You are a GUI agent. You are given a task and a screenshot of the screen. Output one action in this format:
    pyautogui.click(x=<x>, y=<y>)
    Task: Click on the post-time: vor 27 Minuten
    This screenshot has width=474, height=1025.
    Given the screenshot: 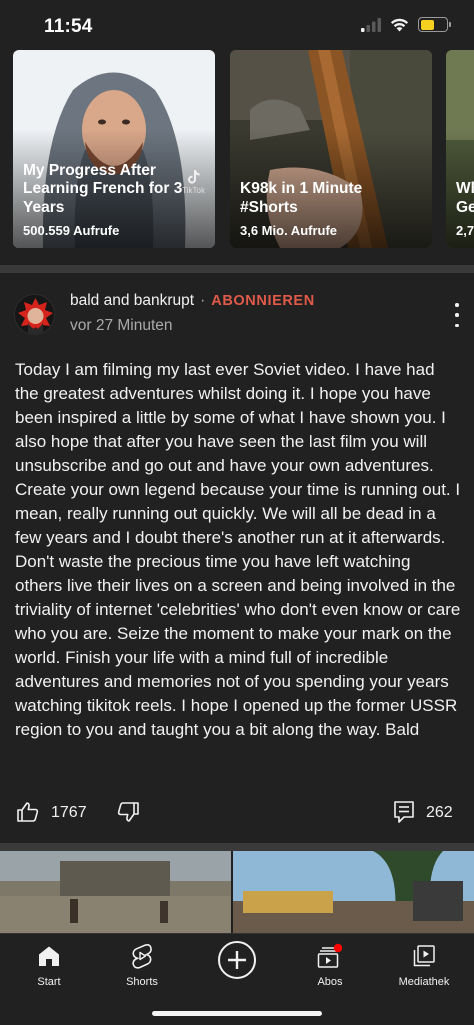 What is the action you would take?
    pyautogui.click(x=121, y=325)
    